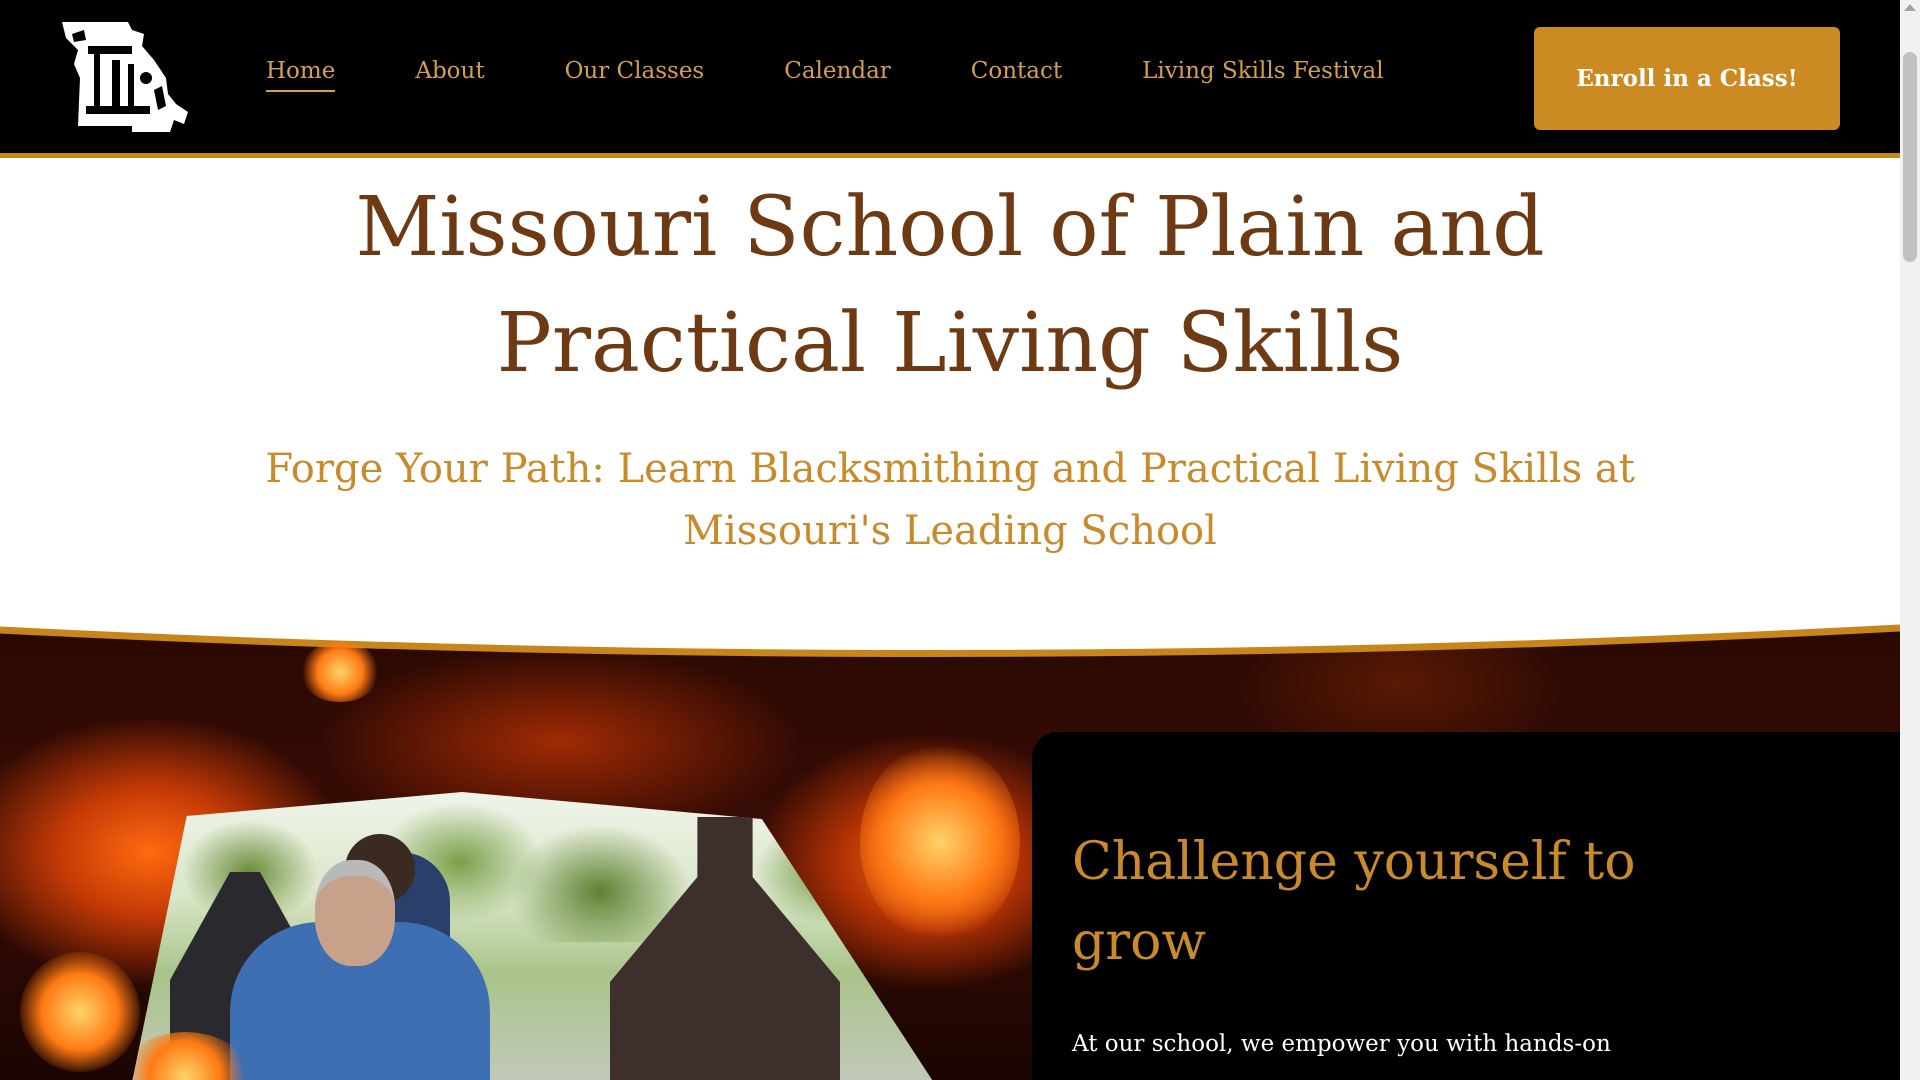  I want to click on scroll-up-arrow-icon, so click(1910, 7).